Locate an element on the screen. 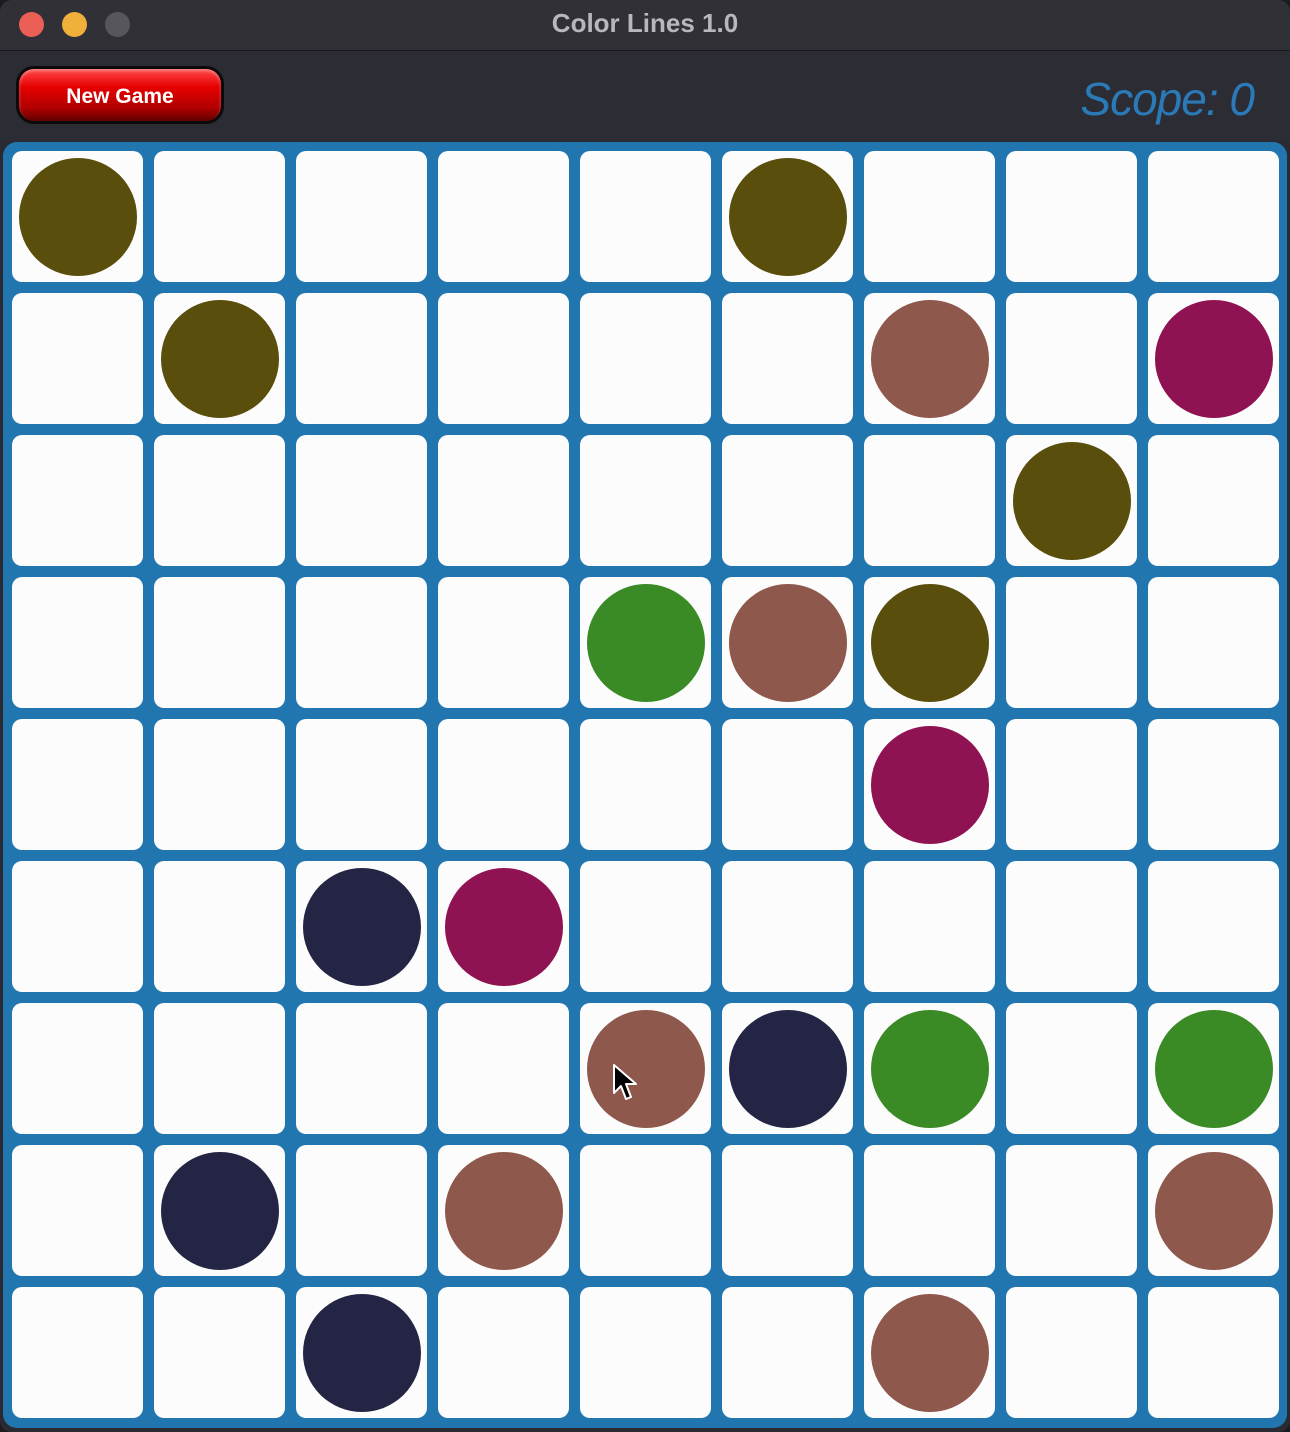  board-cell-r3-c9 is located at coordinates (1213, 500).